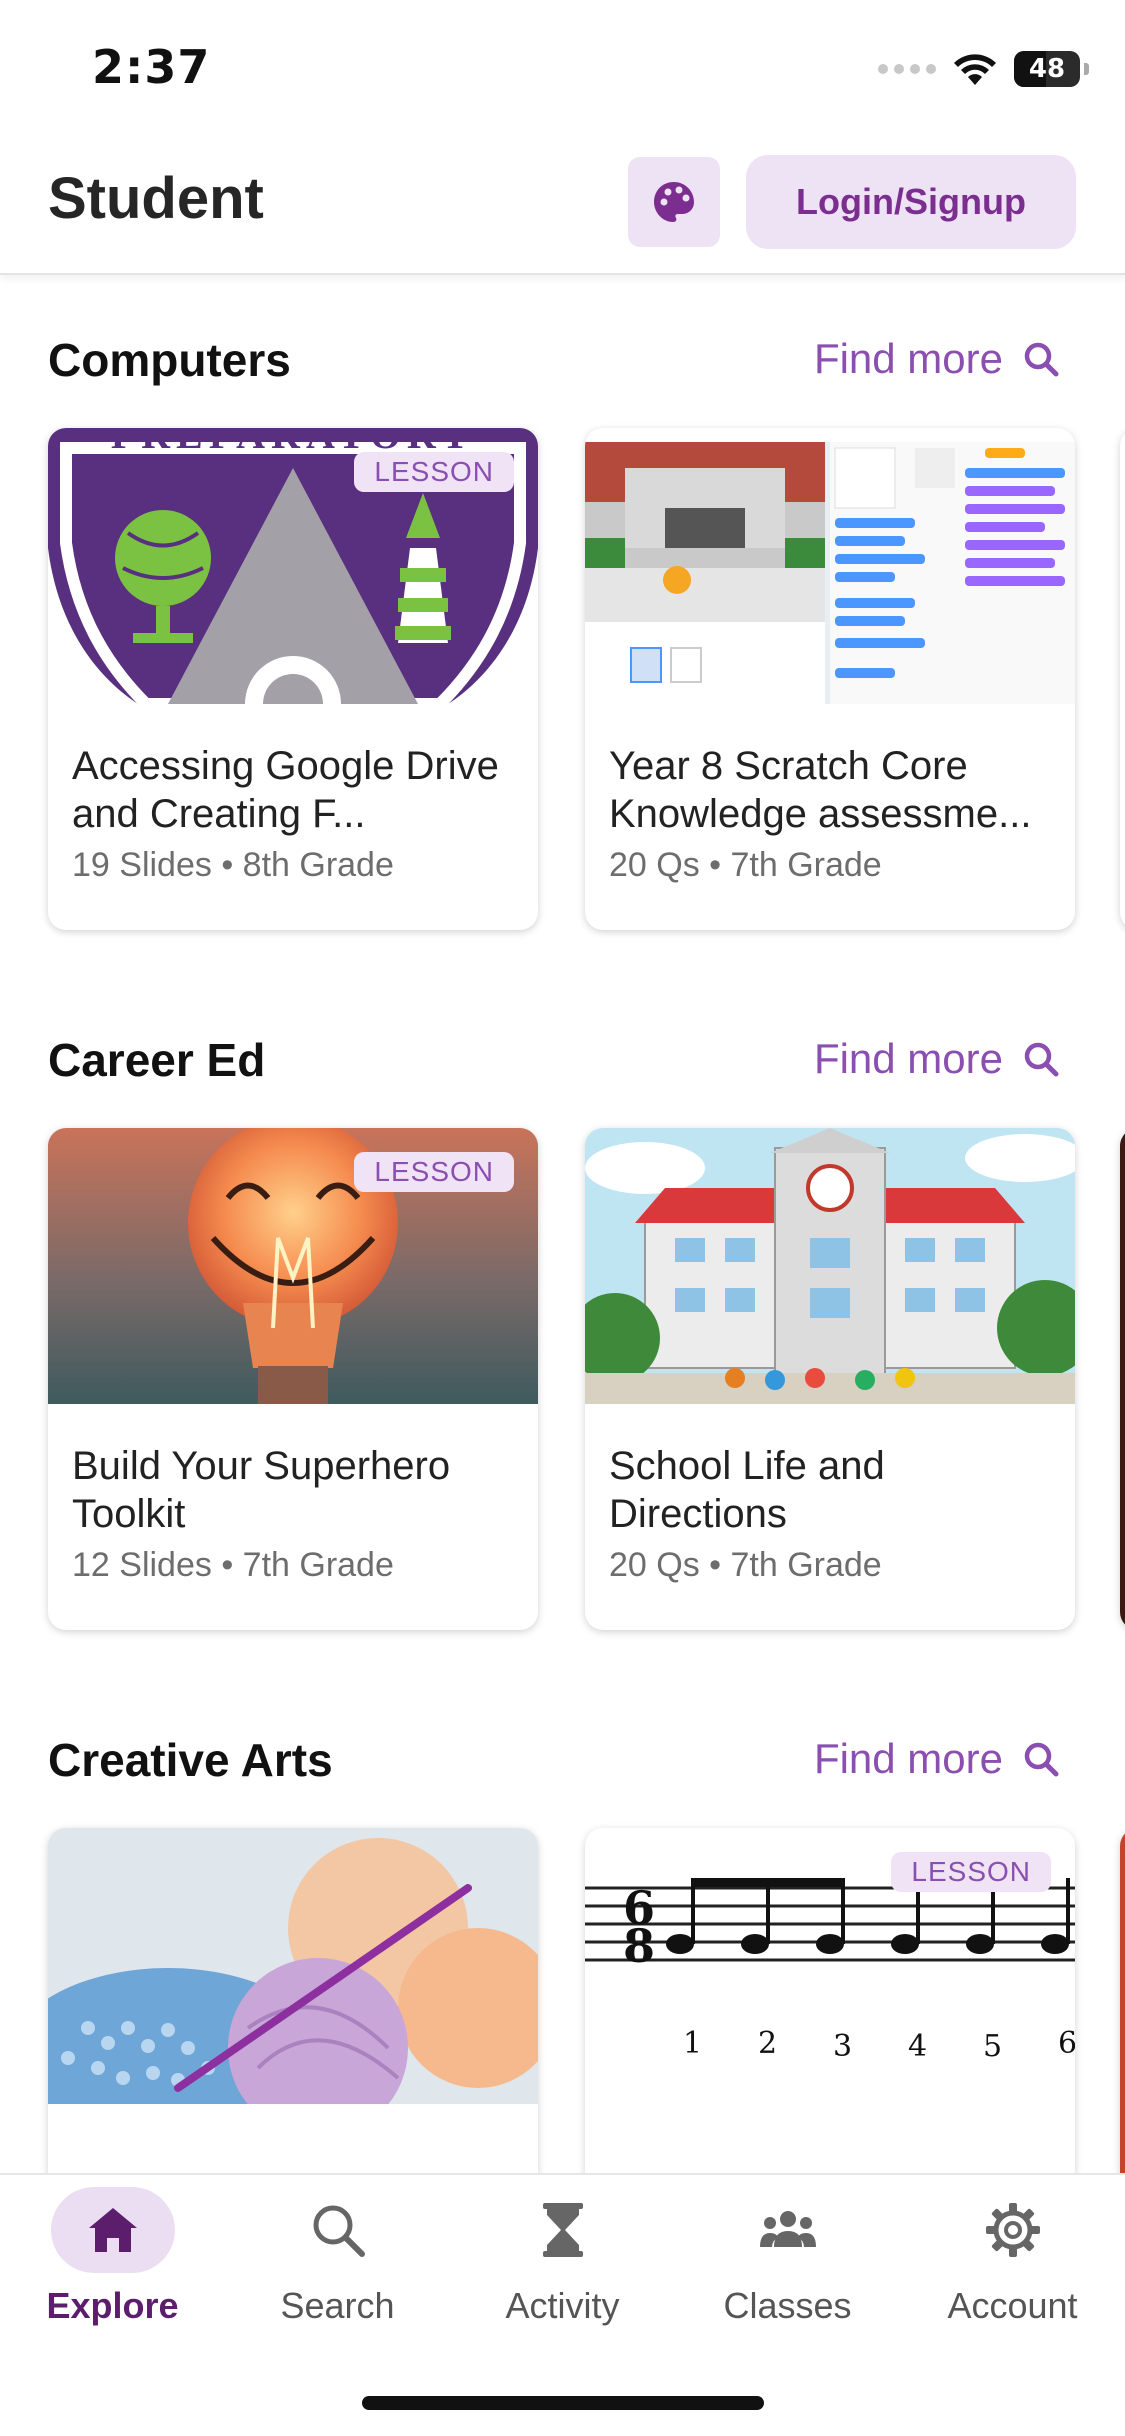 Image resolution: width=1125 pixels, height=2436 pixels. I want to click on nav-label: Account, so click(1012, 2305).